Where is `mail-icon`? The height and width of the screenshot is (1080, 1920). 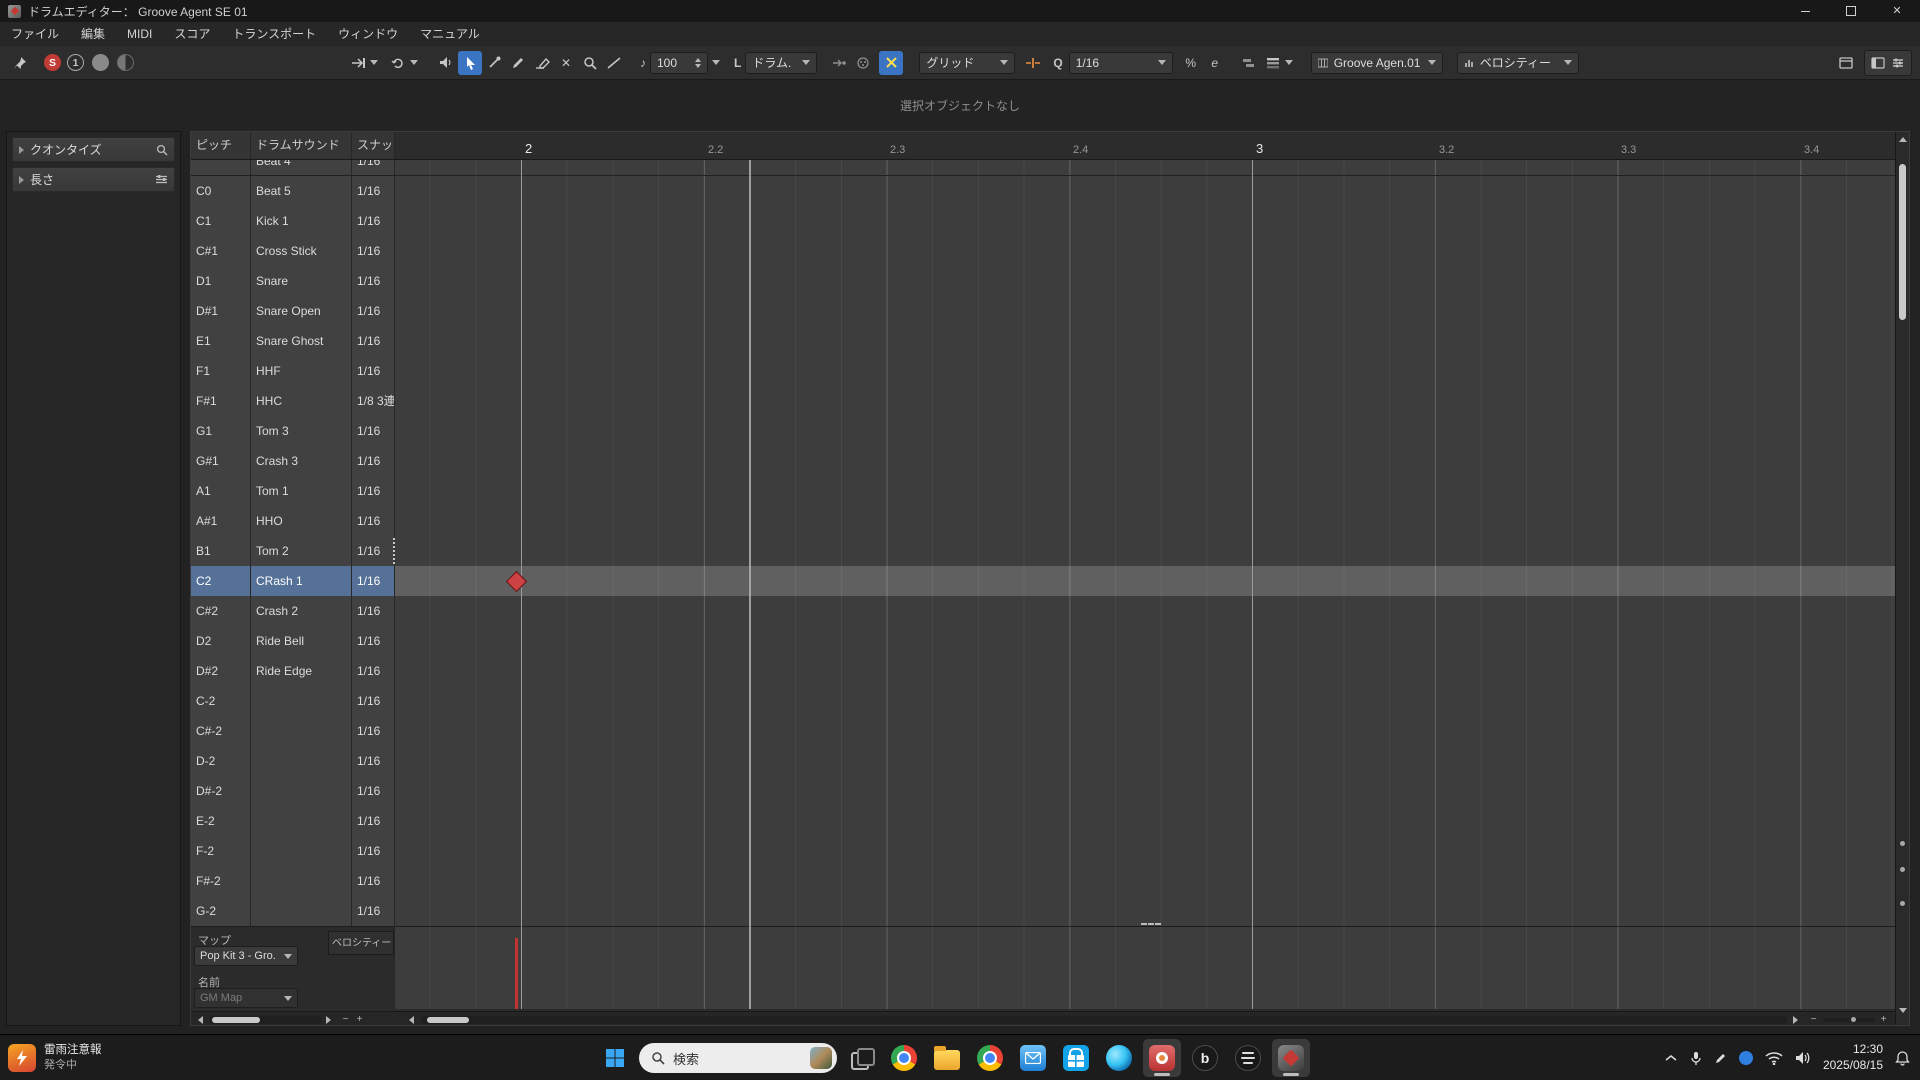
mail-icon is located at coordinates (1033, 1058).